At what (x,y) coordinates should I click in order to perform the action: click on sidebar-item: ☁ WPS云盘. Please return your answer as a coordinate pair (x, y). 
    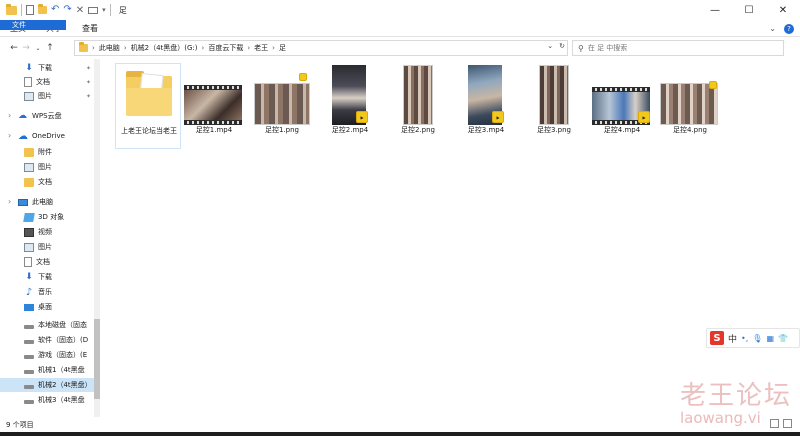
    Looking at the image, I should click on (50, 116).